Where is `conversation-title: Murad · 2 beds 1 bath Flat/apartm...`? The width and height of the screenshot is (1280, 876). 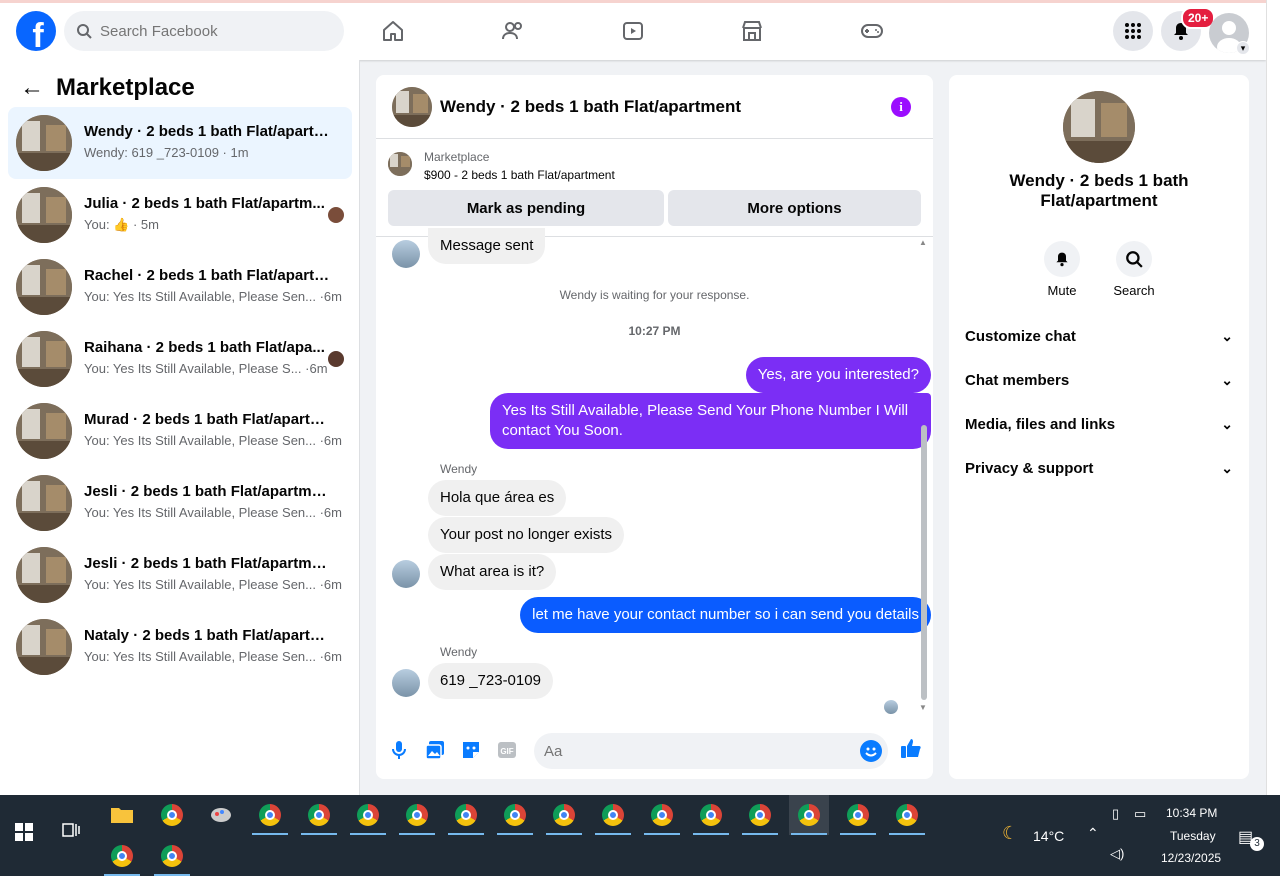 conversation-title: Murad · 2 beds 1 bath Flat/apartm... is located at coordinates (208, 419).